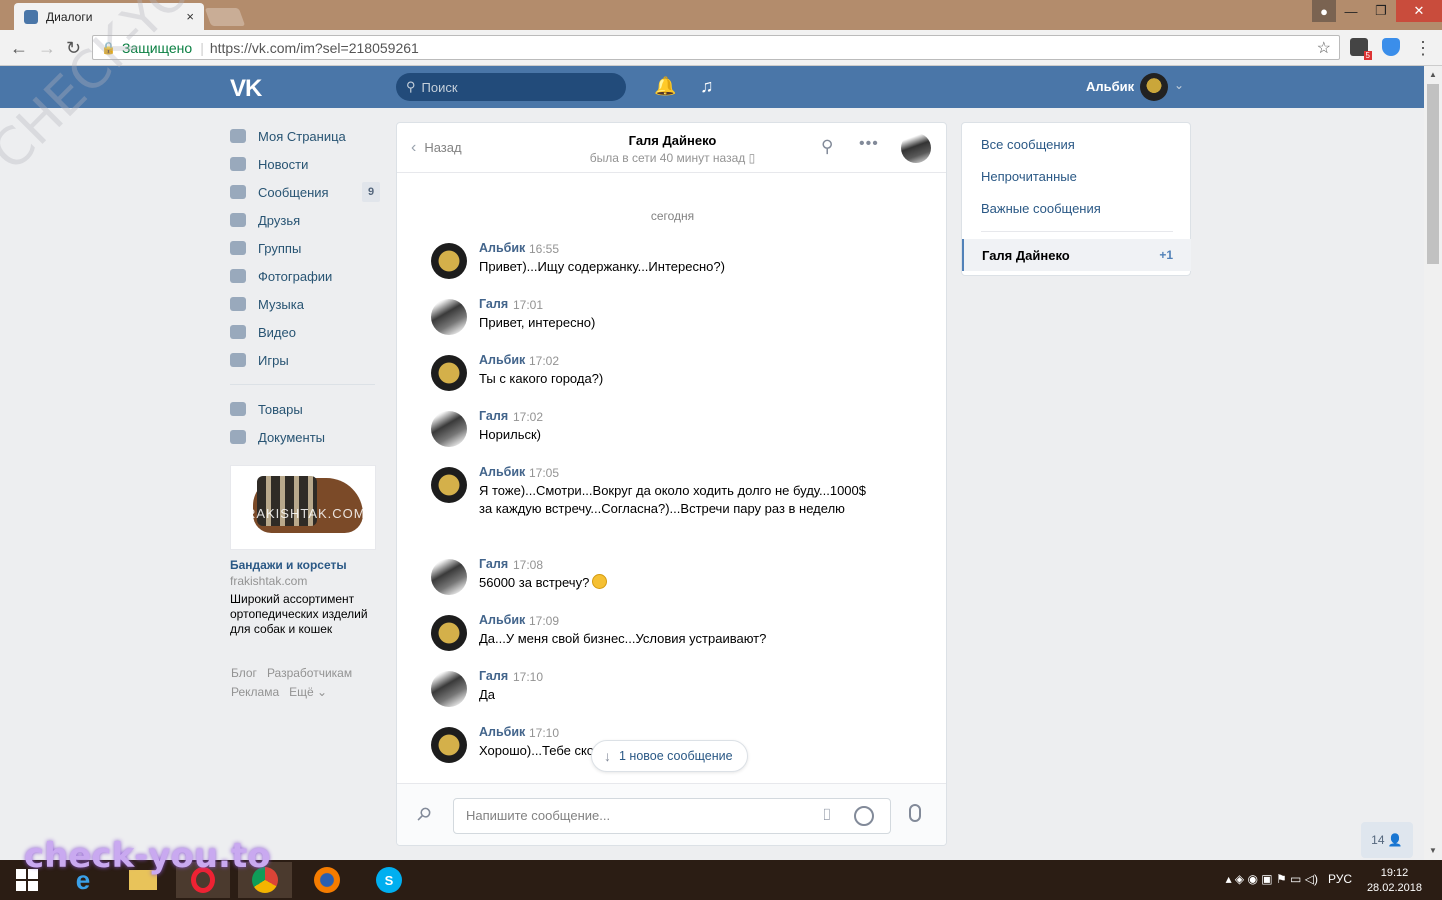 This screenshot has height=900, width=1442. What do you see at coordinates (544, 473) in the screenshot?
I see `message-time: 17:05` at bounding box center [544, 473].